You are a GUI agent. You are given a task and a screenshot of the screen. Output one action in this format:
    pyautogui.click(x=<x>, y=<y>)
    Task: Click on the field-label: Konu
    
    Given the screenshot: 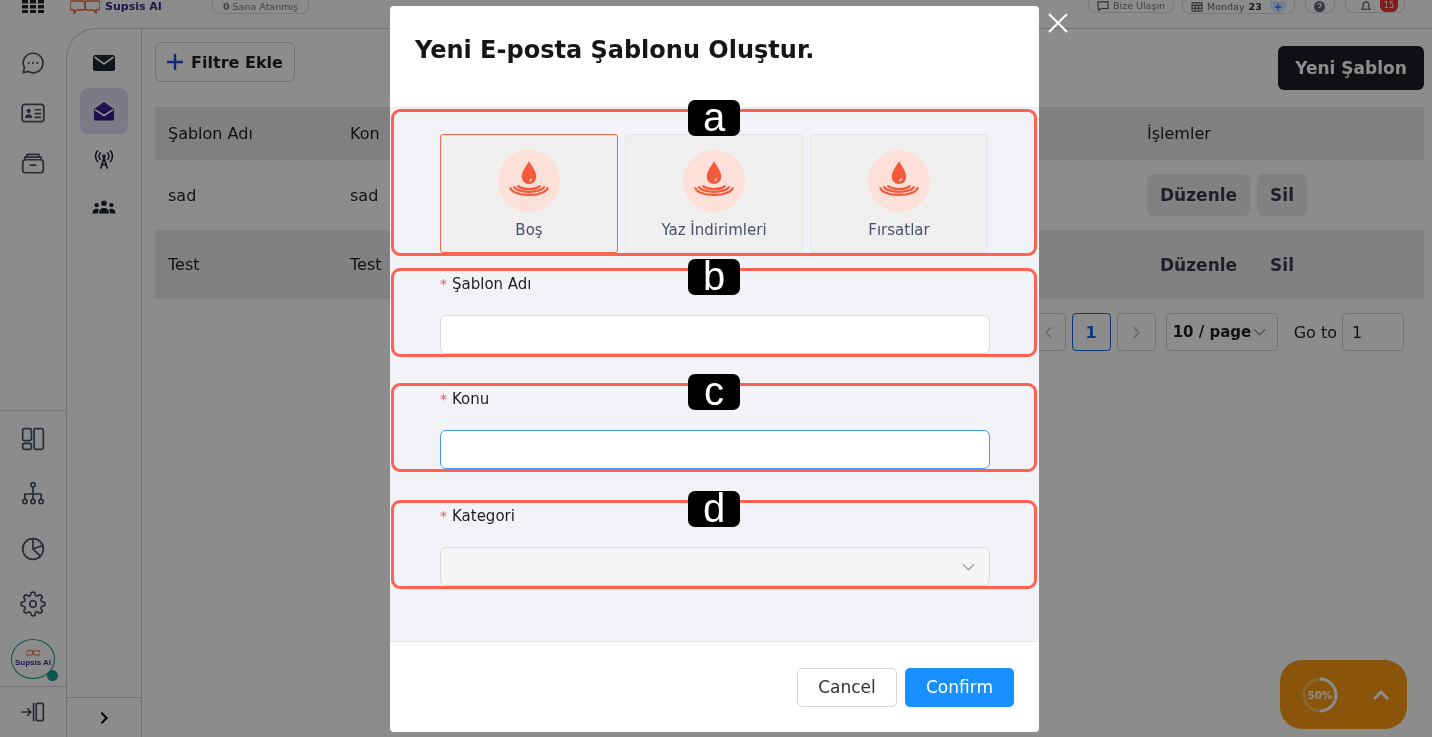 What is the action you would take?
    pyautogui.click(x=471, y=399)
    